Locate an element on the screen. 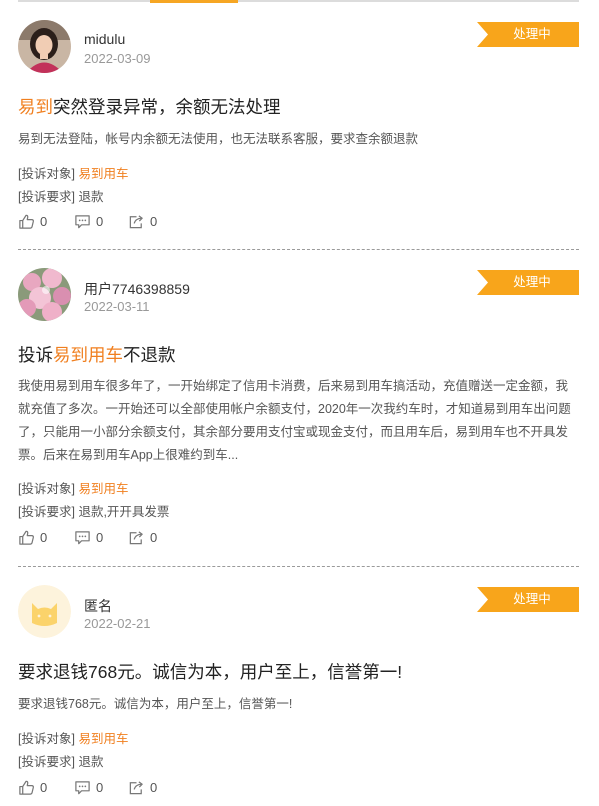 This screenshot has height=806, width=599. title-text: 不退款 is located at coordinates (149, 355).